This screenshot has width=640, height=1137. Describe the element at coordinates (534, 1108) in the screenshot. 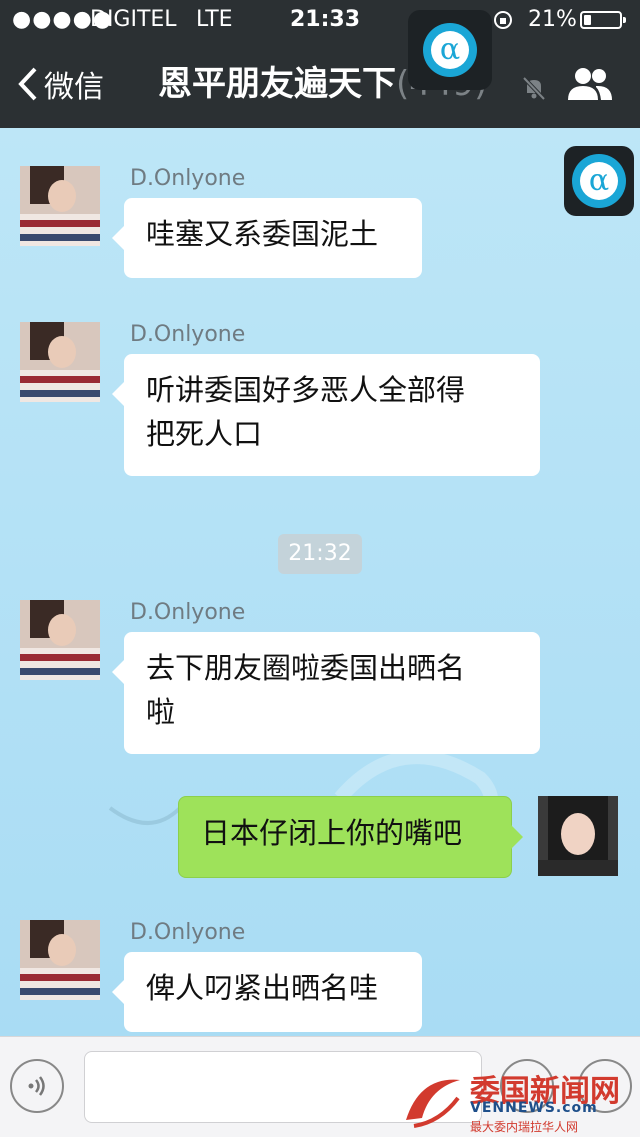

I see `site-name-en: VENNEWS.com` at that location.